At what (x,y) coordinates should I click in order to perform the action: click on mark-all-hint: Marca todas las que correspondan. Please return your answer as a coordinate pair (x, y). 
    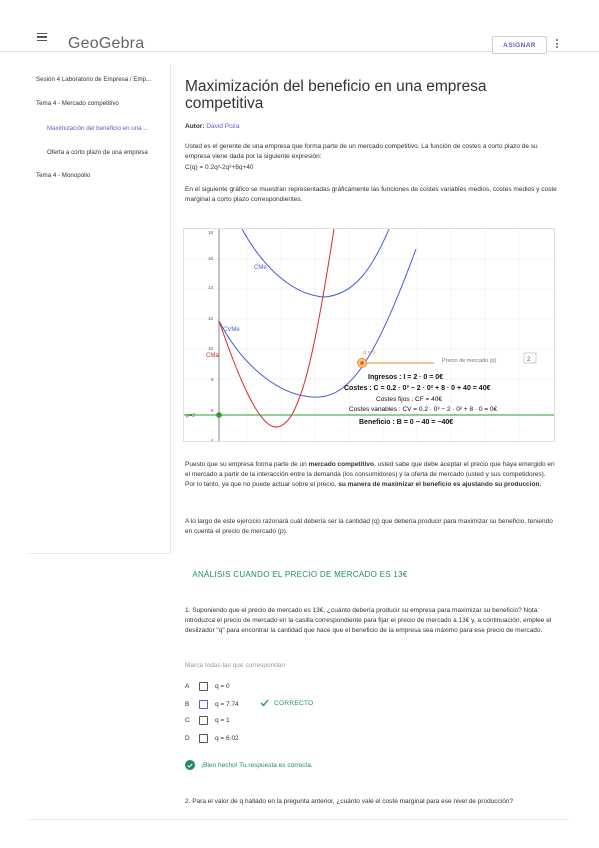
    Looking at the image, I should click on (235, 665).